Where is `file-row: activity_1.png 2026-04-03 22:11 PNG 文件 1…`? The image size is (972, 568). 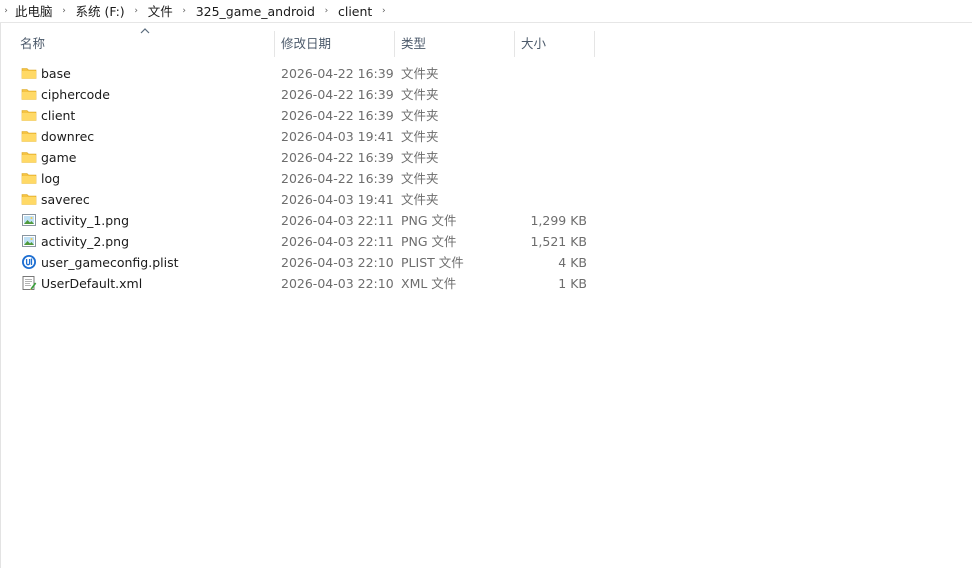 file-row: activity_1.png 2026-04-03 22:11 PNG 文件 1… is located at coordinates (308, 220).